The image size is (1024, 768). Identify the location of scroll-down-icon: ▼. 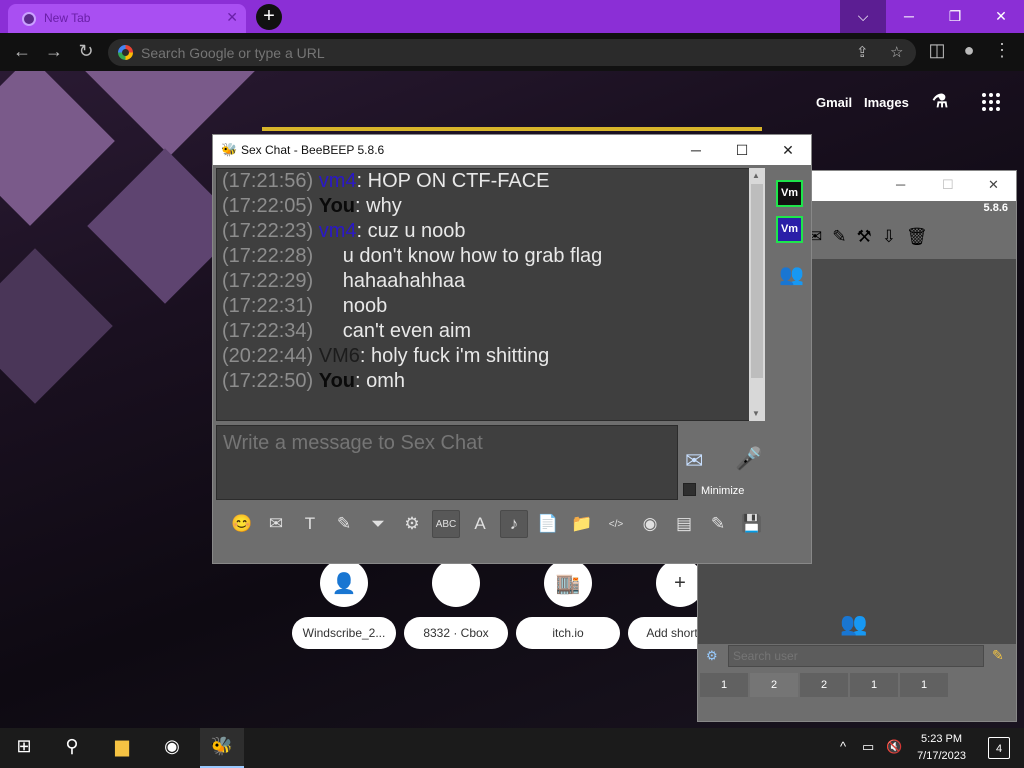
(756, 413).